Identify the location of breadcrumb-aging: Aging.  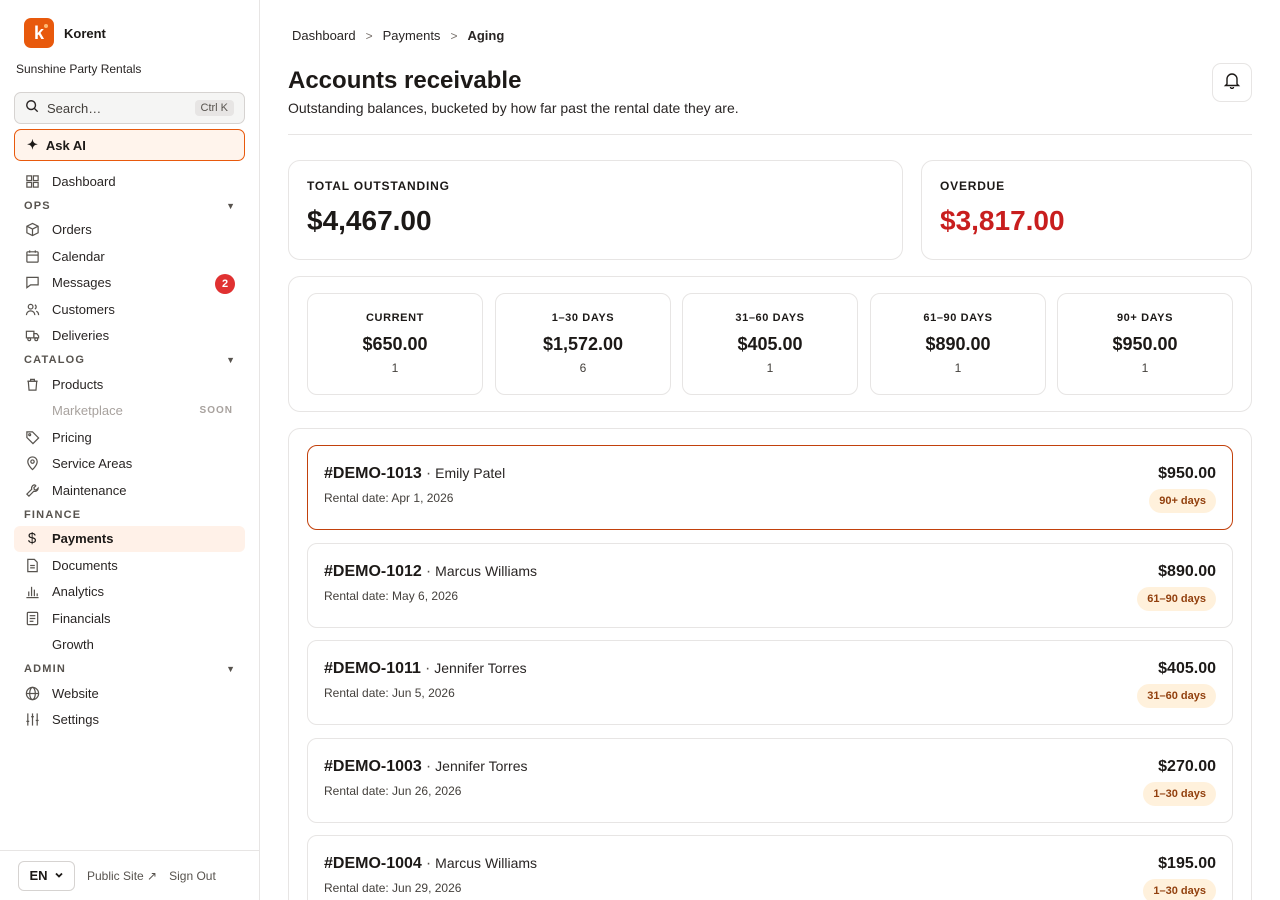
(486, 35).